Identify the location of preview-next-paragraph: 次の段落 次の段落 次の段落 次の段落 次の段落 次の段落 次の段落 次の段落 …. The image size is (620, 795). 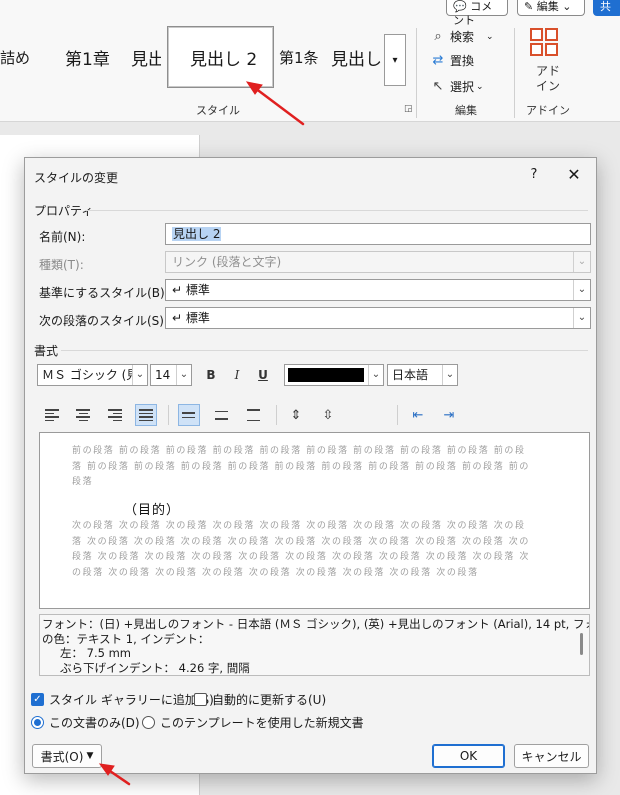
(301, 549).